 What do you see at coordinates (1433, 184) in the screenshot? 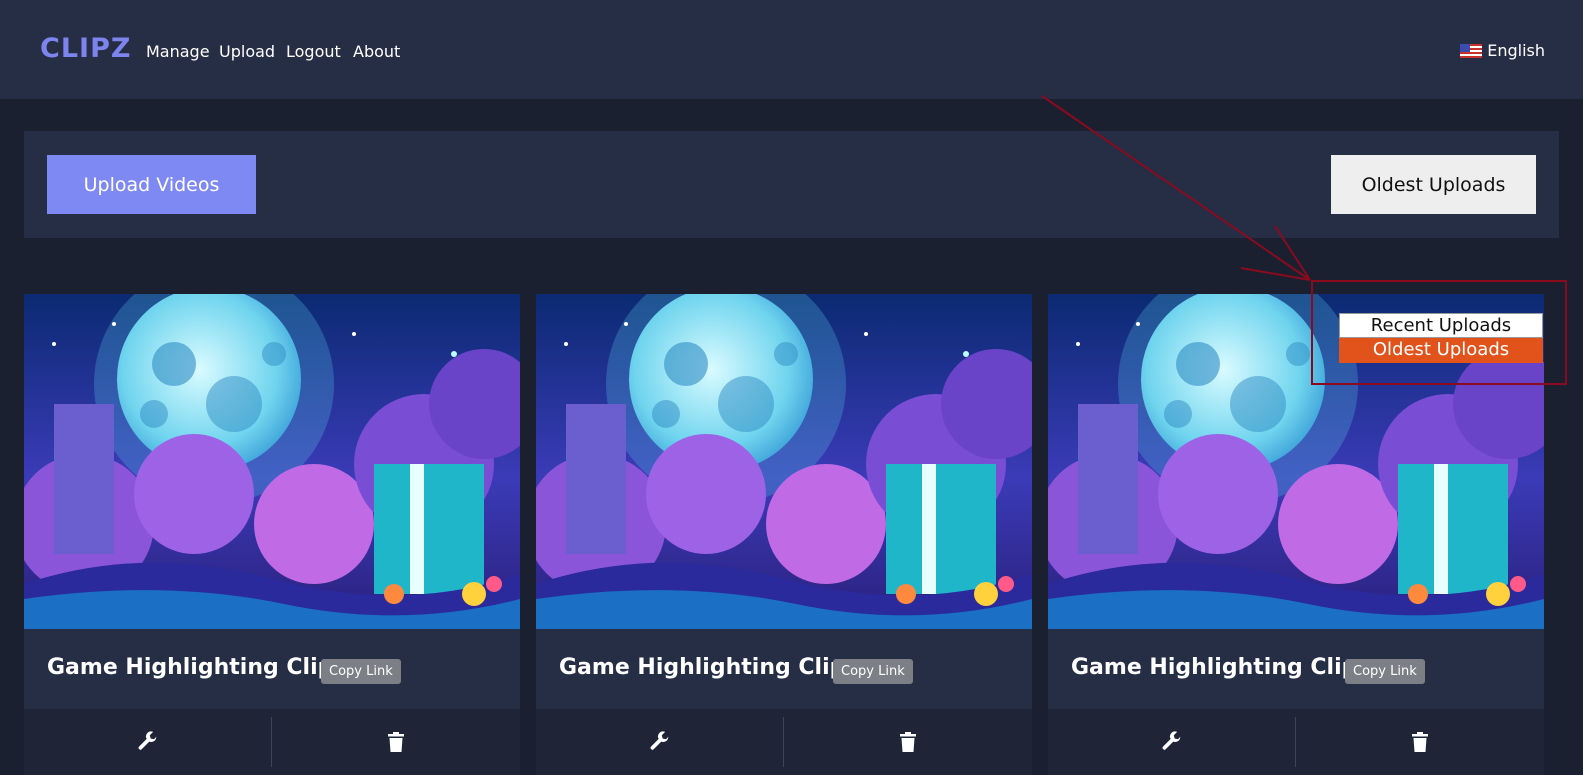
I see `sort-select: Oldest Uploads` at bounding box center [1433, 184].